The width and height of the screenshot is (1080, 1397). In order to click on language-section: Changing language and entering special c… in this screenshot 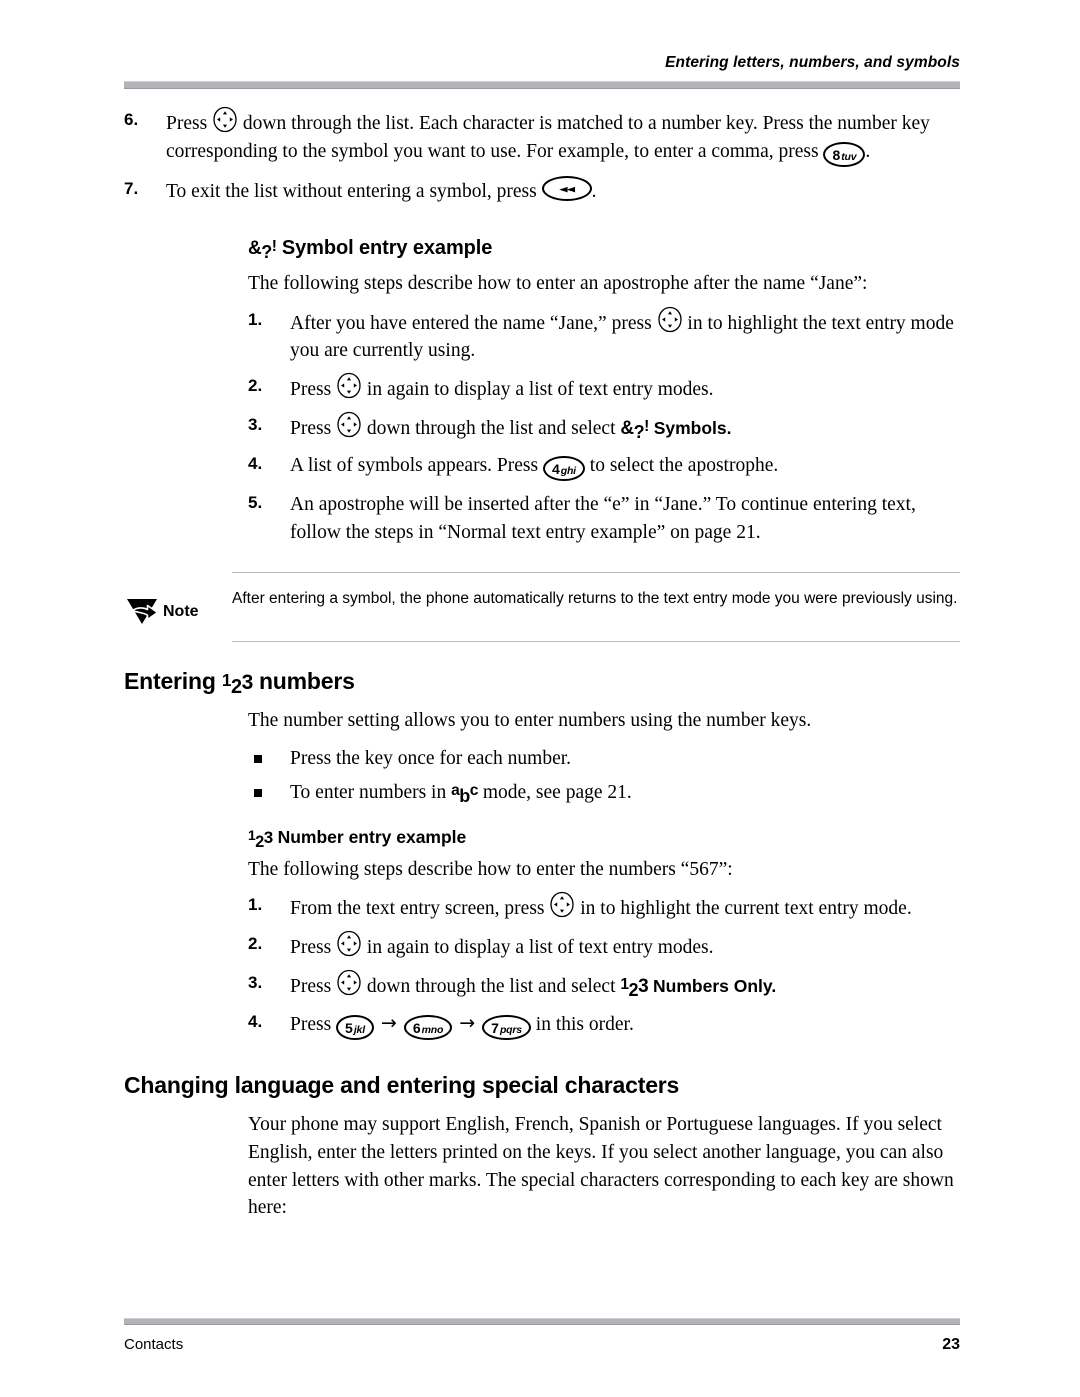, I will do `click(542, 1147)`.